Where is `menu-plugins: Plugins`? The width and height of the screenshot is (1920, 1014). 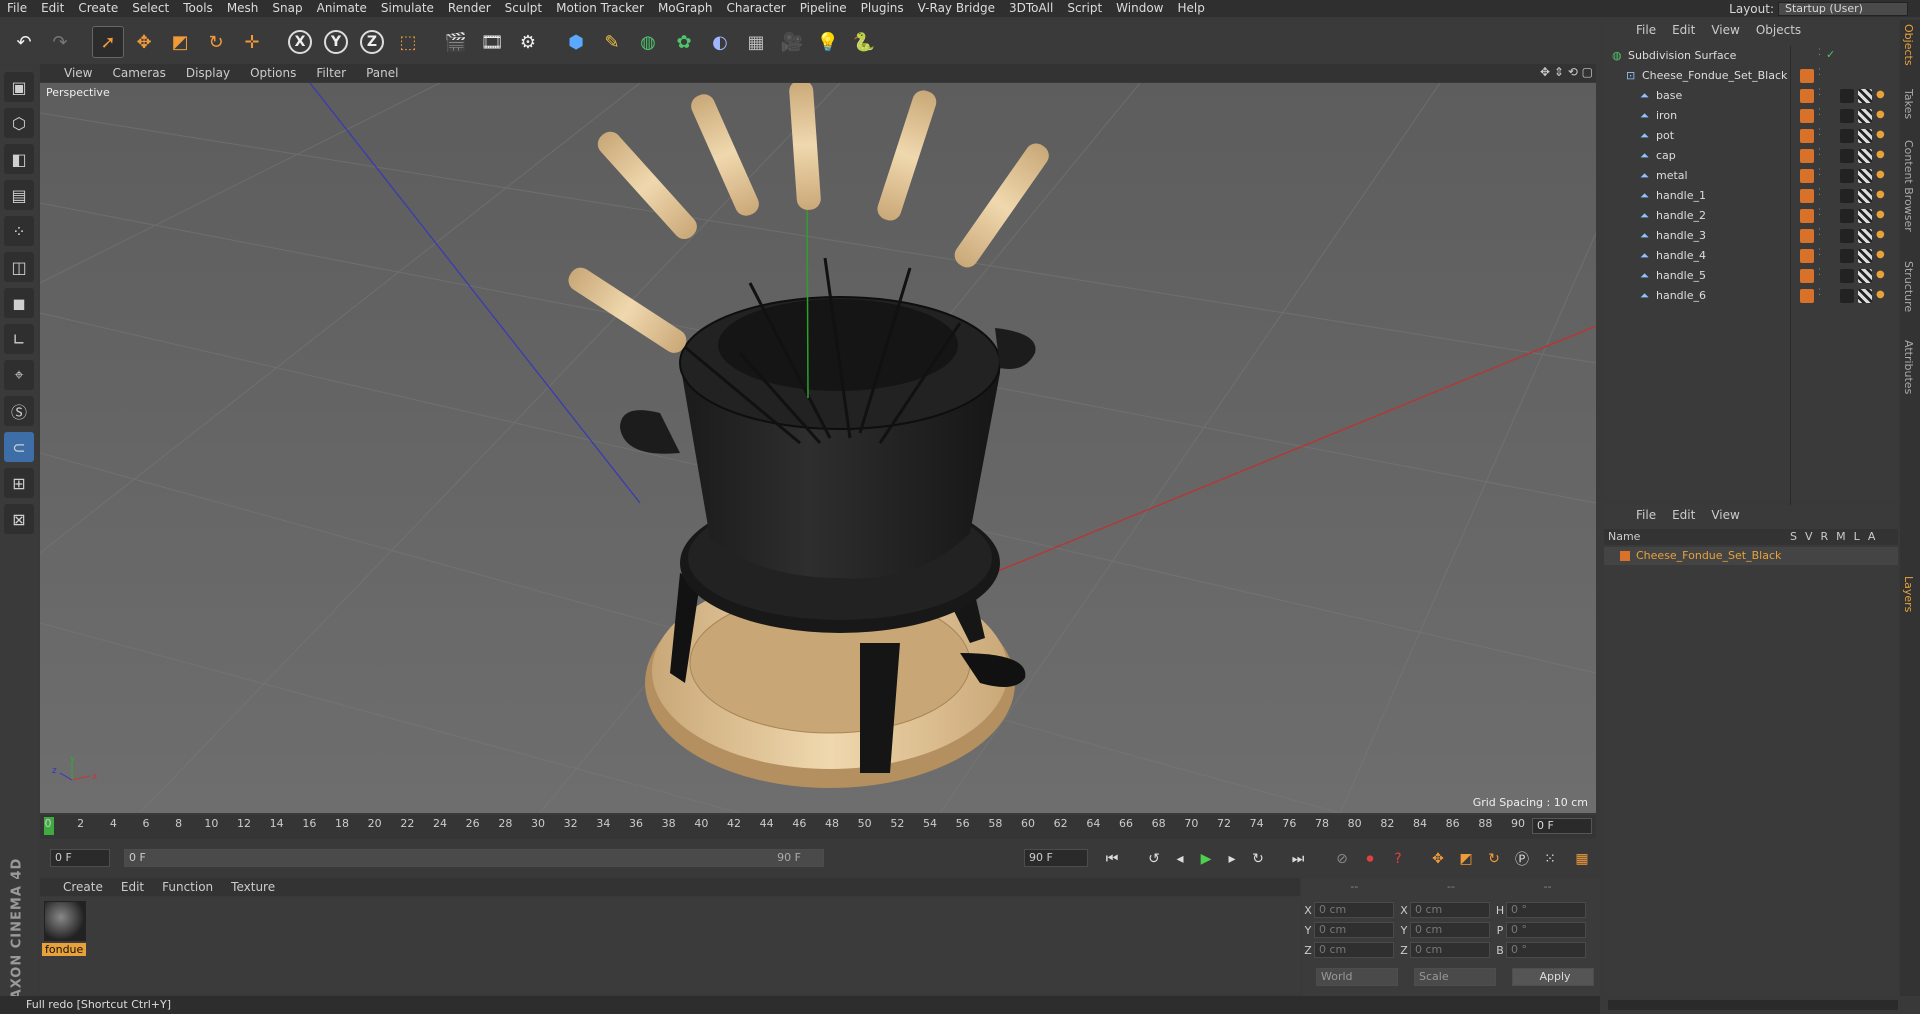 menu-plugins: Plugins is located at coordinates (882, 8).